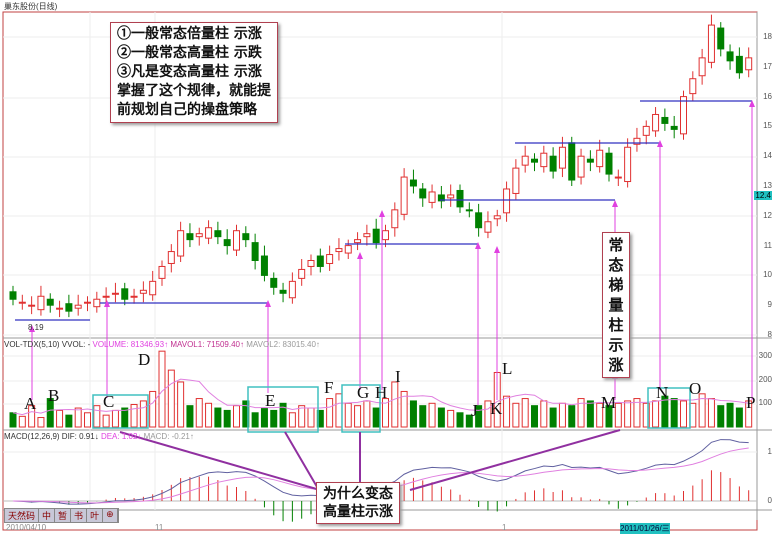 The width and height of the screenshot is (772, 534). What do you see at coordinates (109, 401) in the screenshot?
I see `annotation-letter: C` at bounding box center [109, 401].